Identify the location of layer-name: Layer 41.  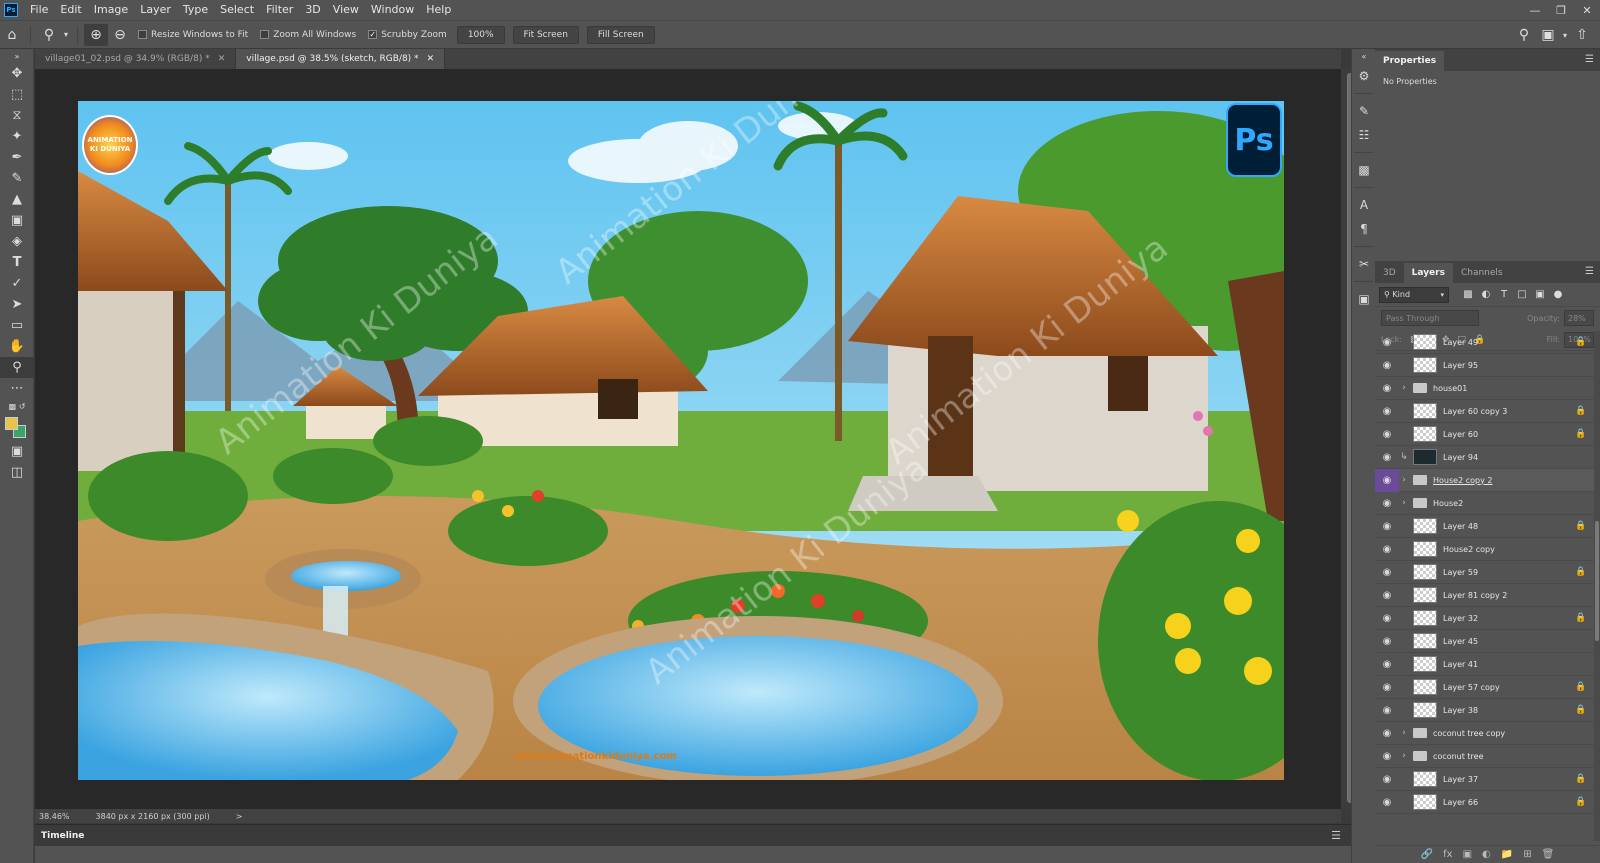
(1508, 664).